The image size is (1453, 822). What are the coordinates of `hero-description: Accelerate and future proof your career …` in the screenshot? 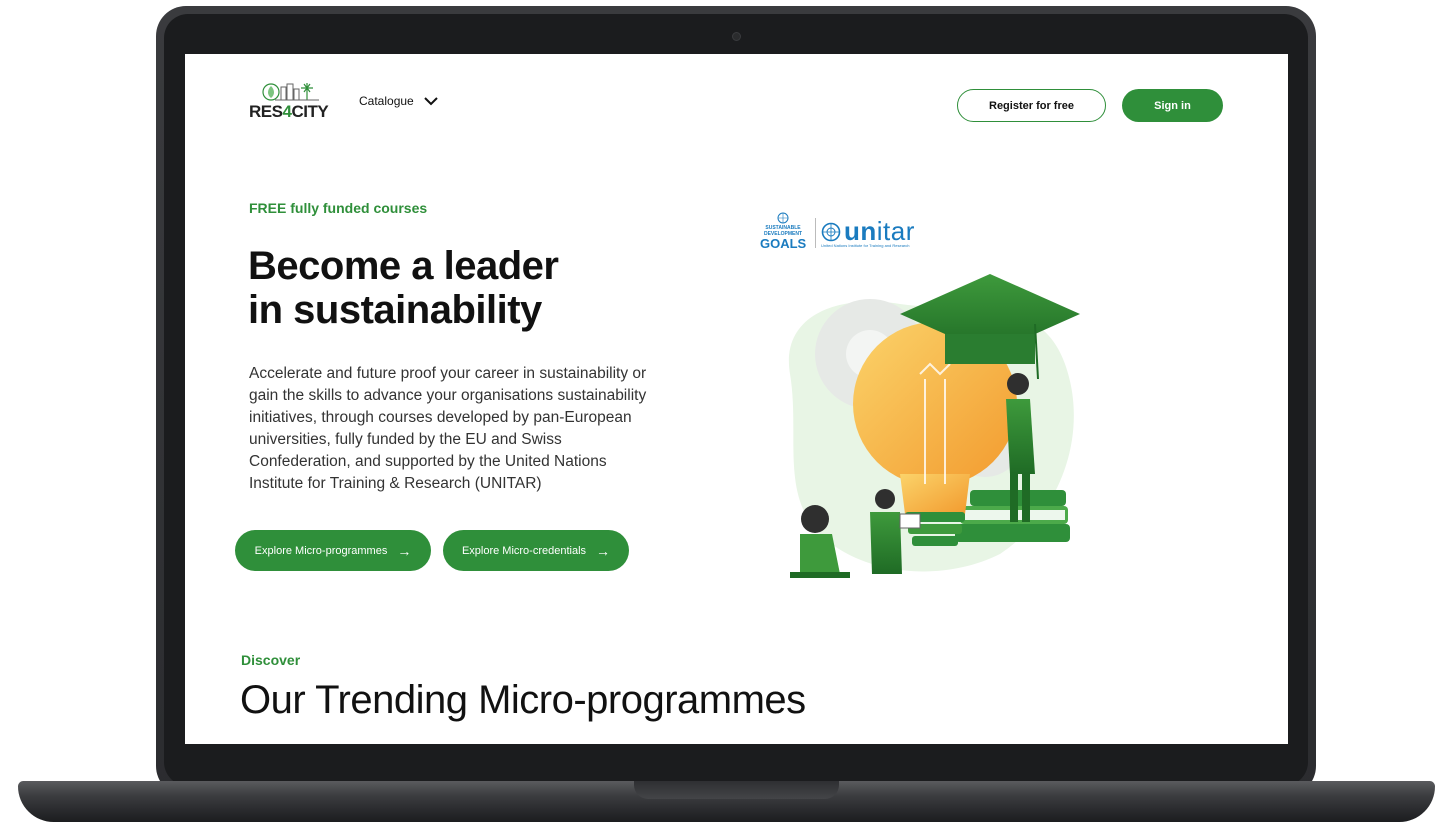 It's located at (448, 428).